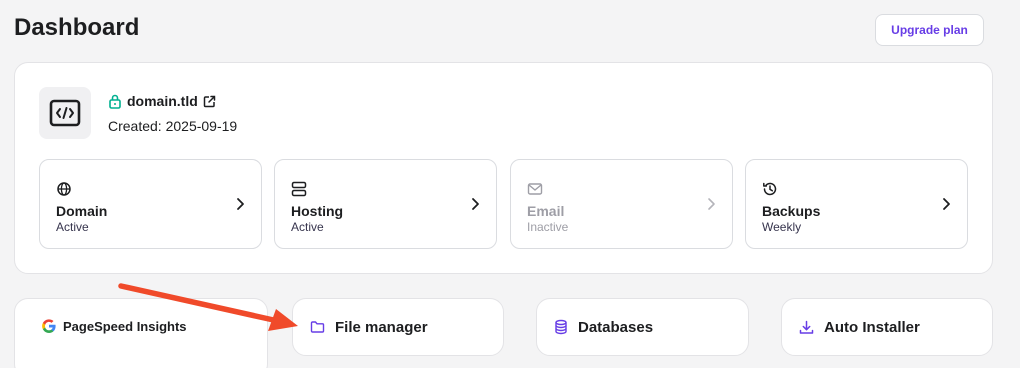 Image resolution: width=1020 pixels, height=368 pixels. Describe the element at coordinates (64, 189) in the screenshot. I see `globe-icon` at that location.